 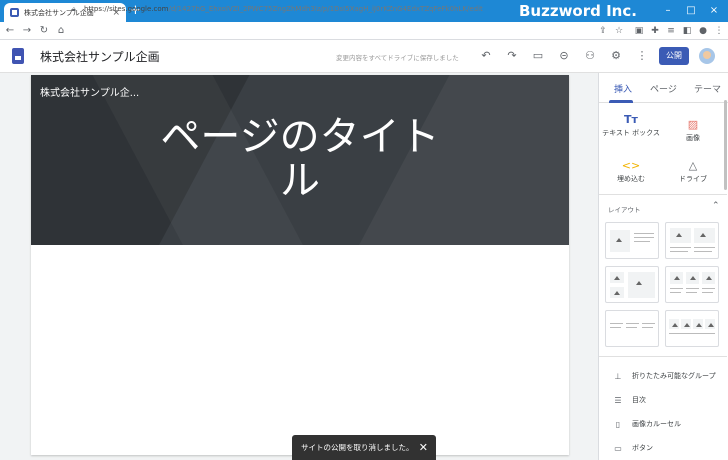 What do you see at coordinates (725, 145) in the screenshot?
I see `panel-scrollbar` at bounding box center [725, 145].